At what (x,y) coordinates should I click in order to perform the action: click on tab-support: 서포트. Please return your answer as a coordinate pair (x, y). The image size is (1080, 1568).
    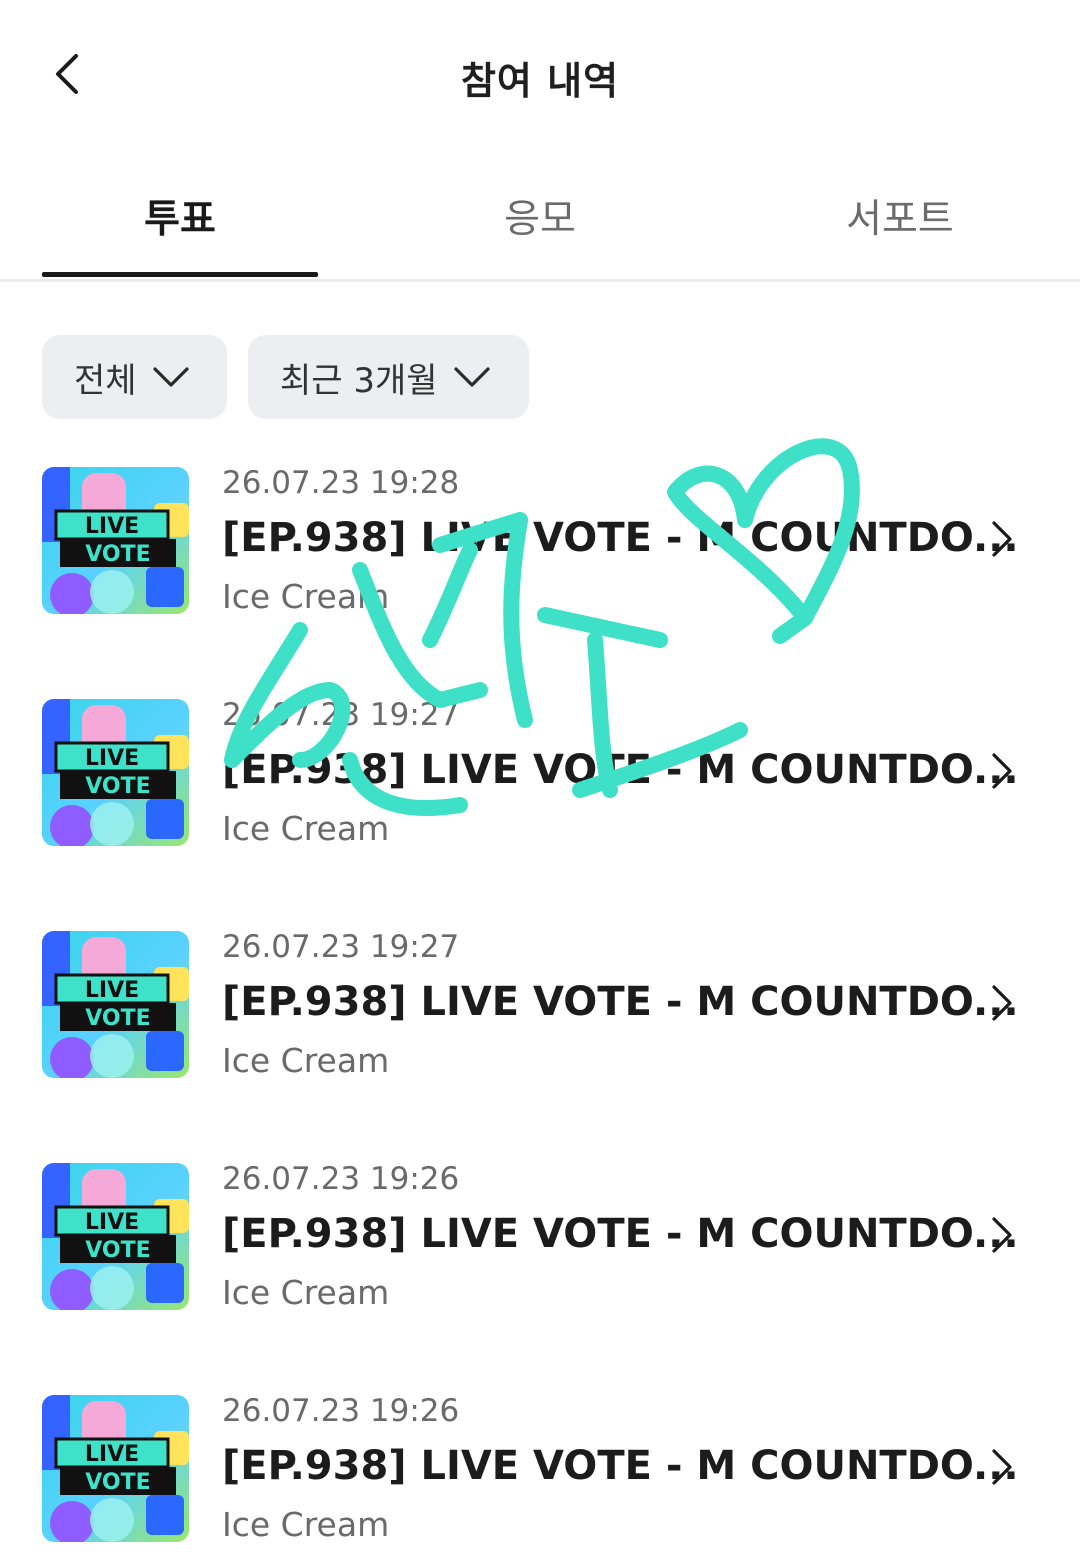
    Looking at the image, I should click on (900, 216).